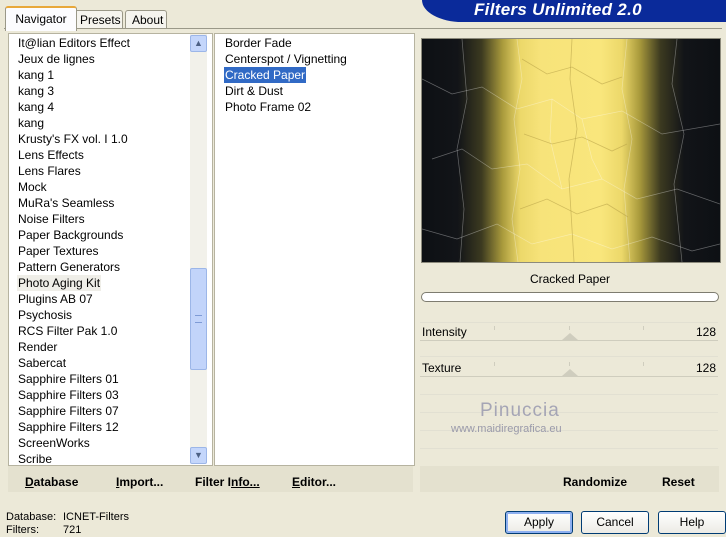 The width and height of the screenshot is (726, 537). What do you see at coordinates (31, 123) in the screenshot?
I see `category-item: kang` at bounding box center [31, 123].